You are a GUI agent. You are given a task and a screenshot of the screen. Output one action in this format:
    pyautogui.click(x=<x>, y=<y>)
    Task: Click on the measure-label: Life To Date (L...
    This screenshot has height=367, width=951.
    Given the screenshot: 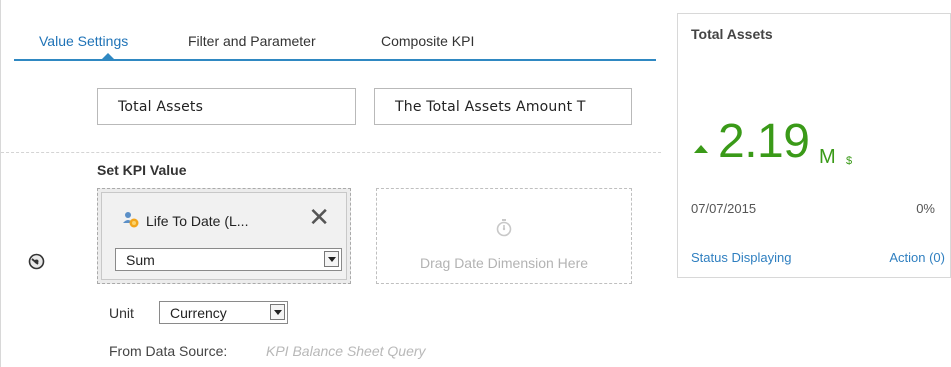 What is the action you would take?
    pyautogui.click(x=197, y=221)
    